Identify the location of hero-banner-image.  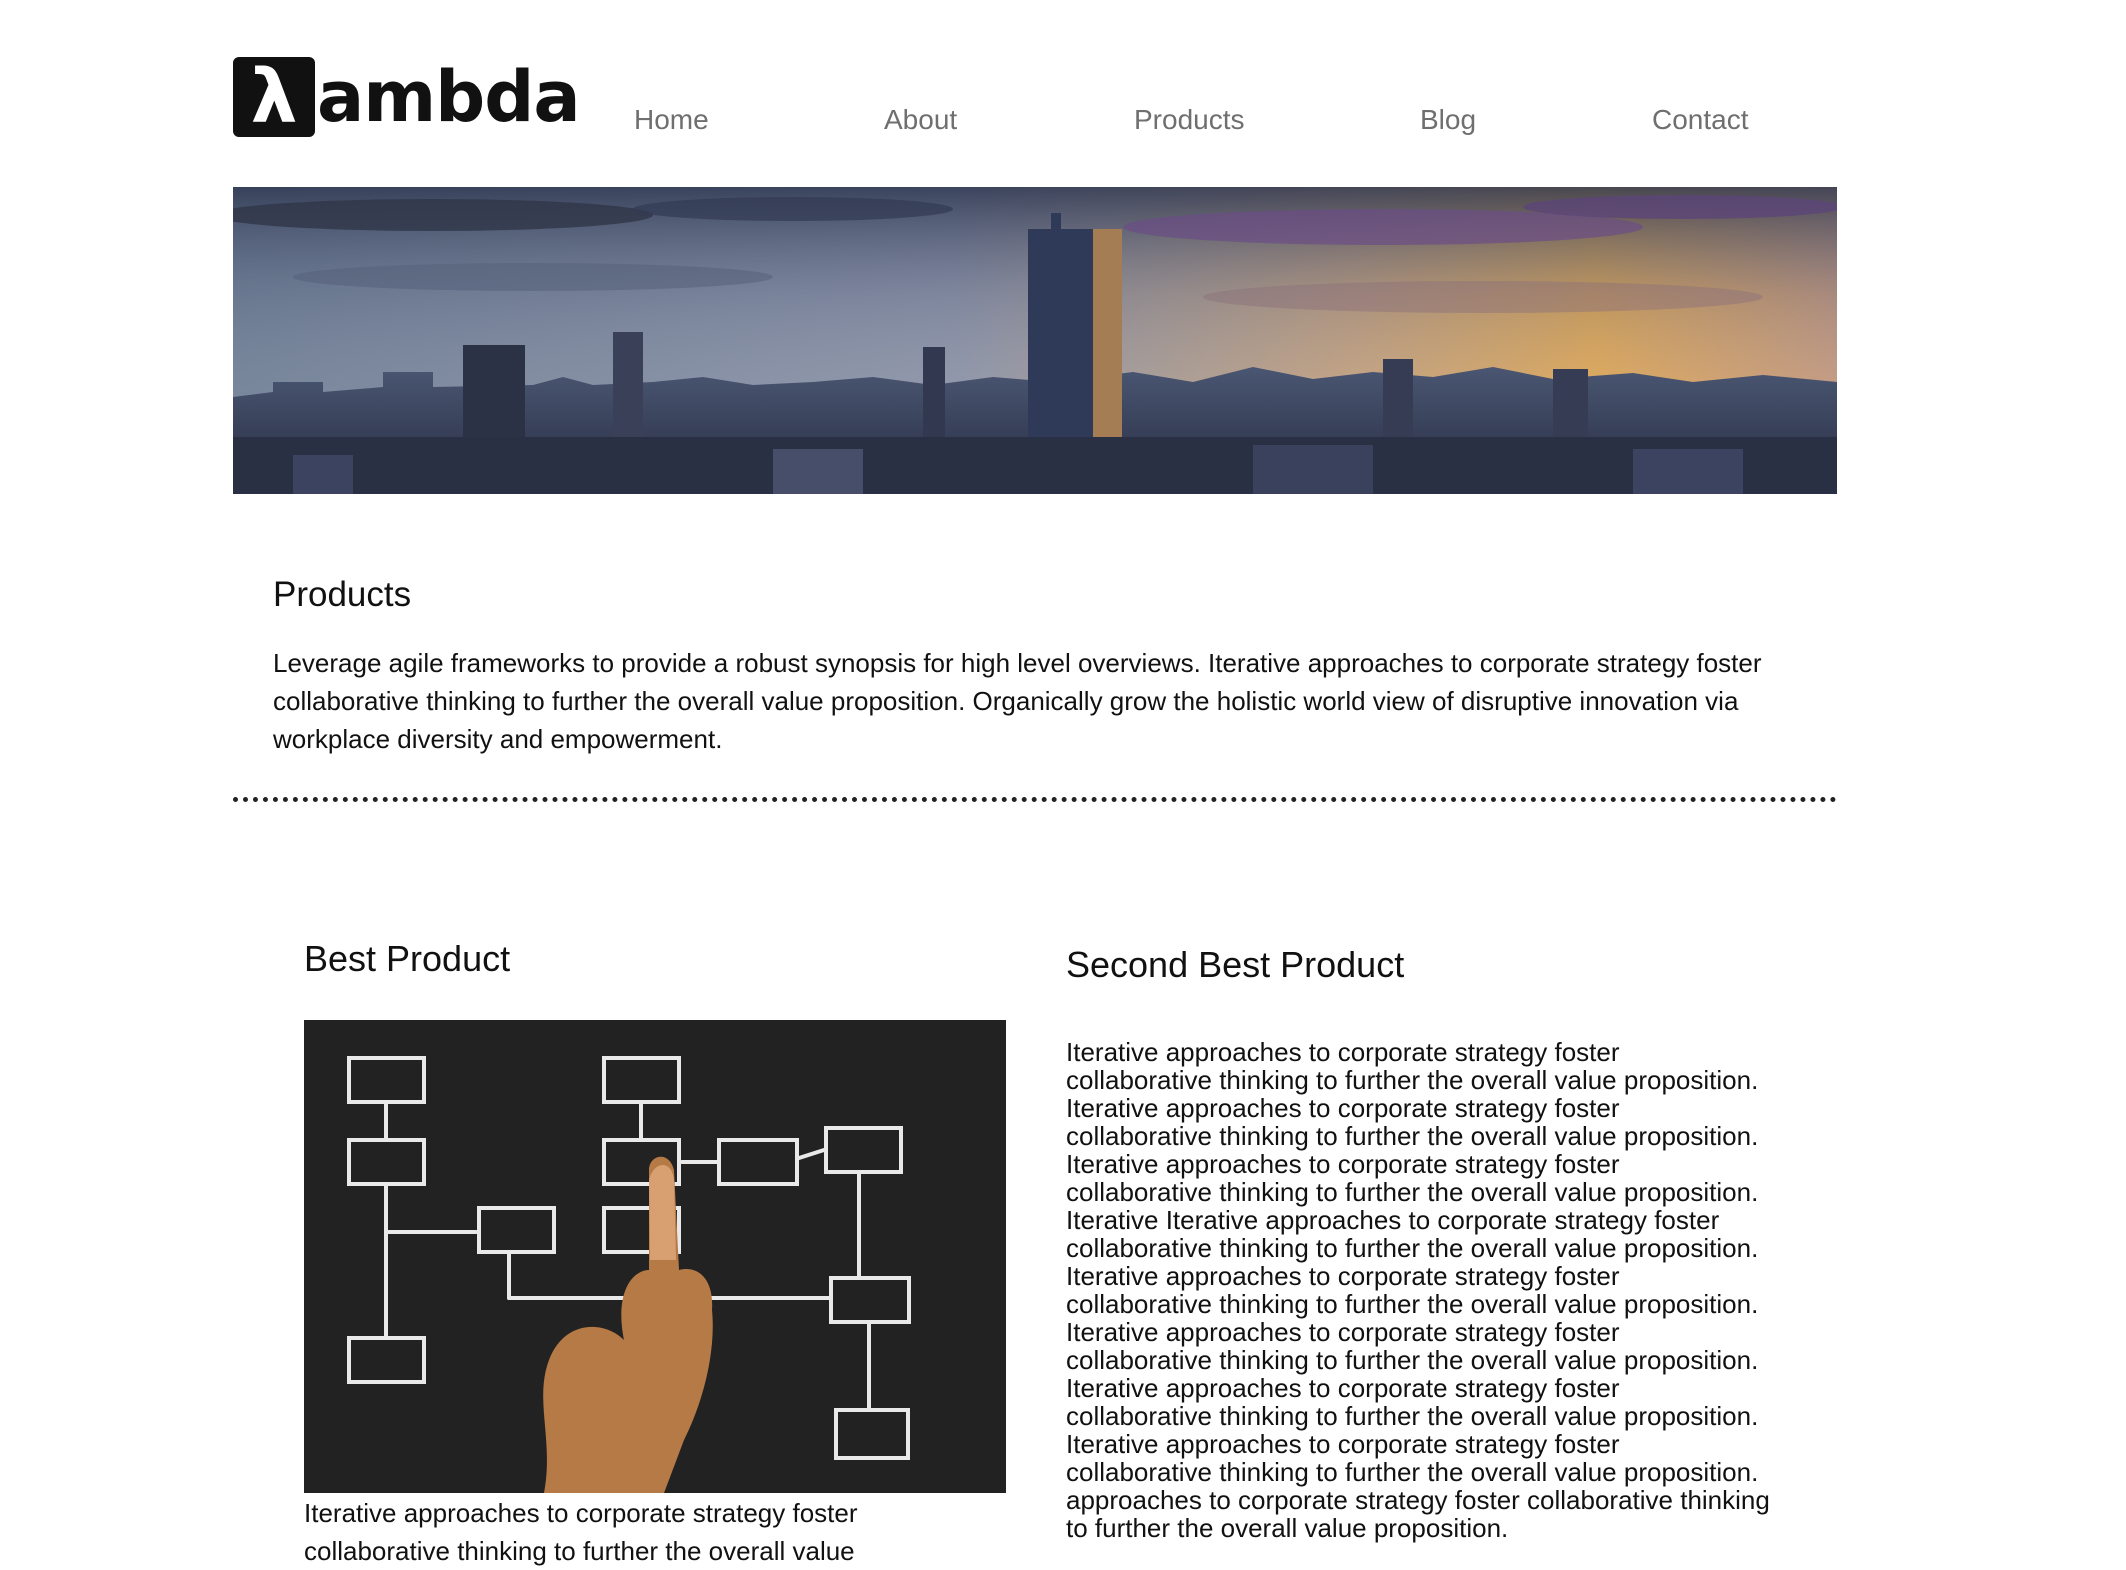
(1035, 340).